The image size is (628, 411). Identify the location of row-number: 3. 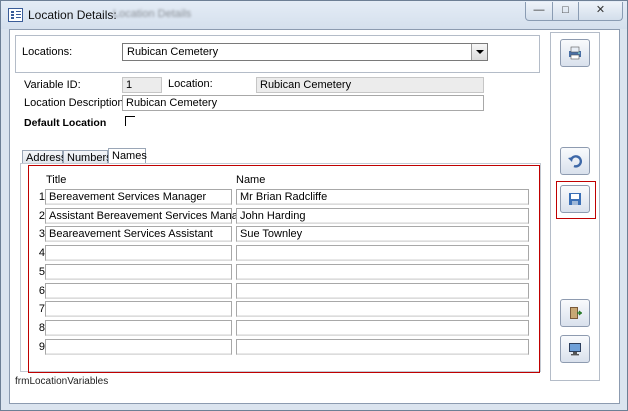
(41, 234).